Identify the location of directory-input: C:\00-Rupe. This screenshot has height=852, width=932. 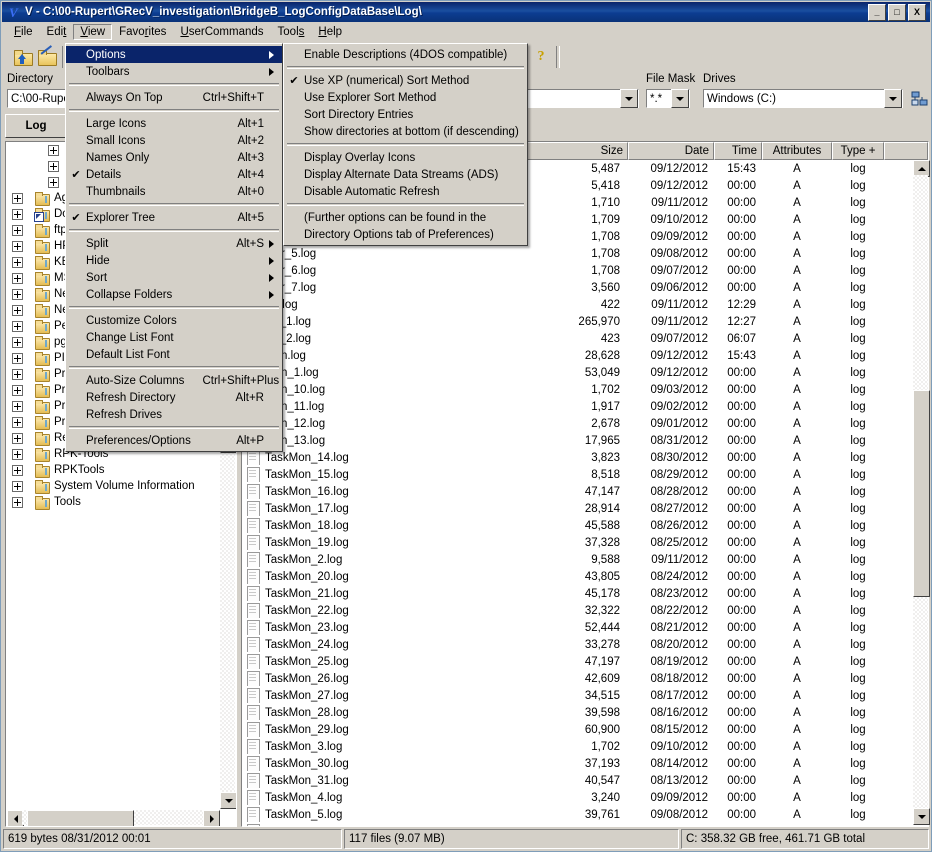
(37, 98).